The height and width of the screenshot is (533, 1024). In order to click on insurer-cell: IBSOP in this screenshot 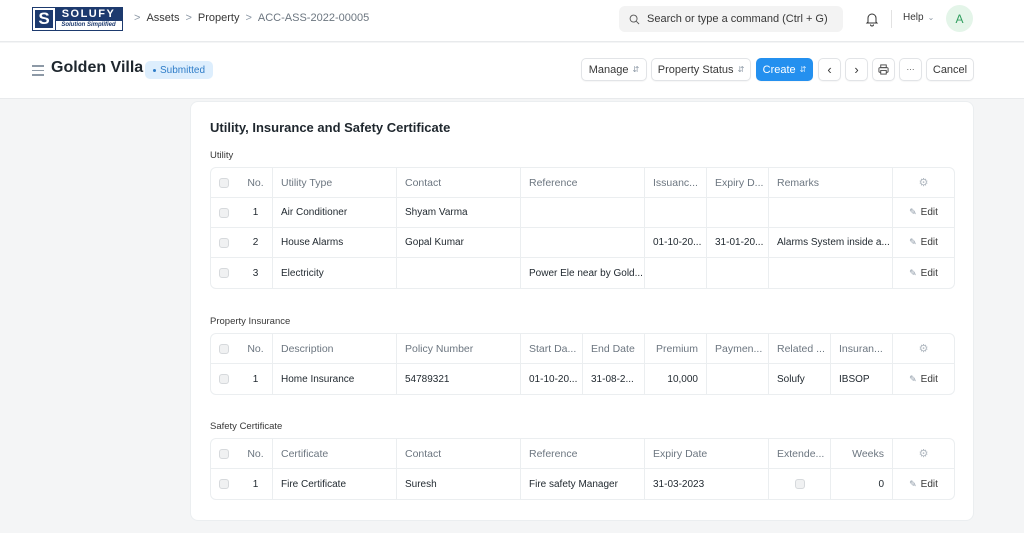, I will do `click(862, 379)`.